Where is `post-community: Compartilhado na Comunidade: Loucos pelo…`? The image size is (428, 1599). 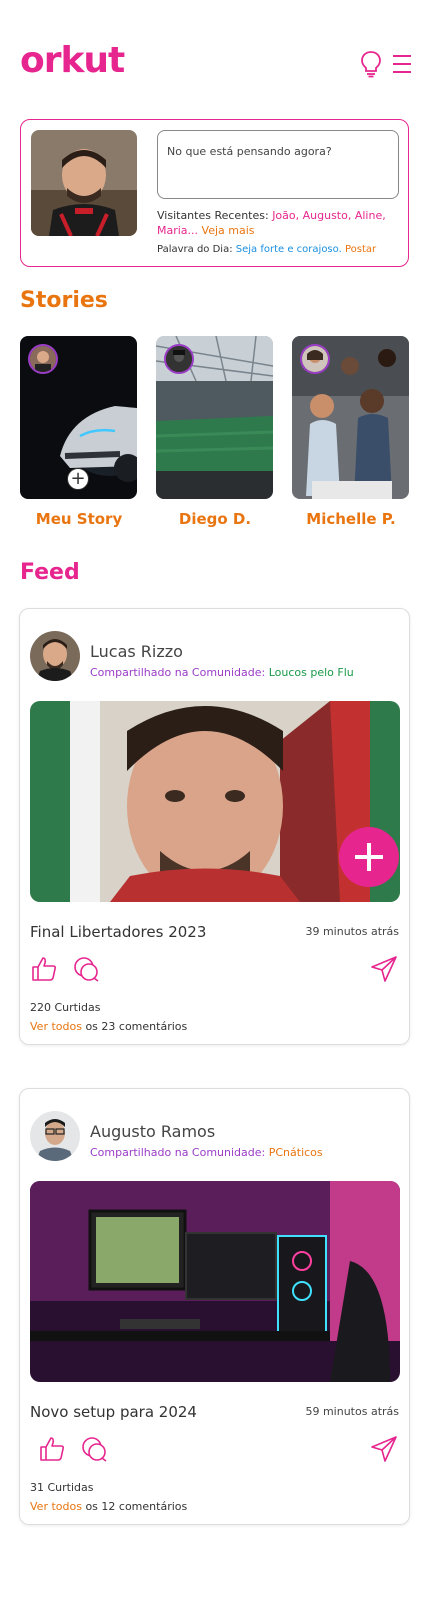 post-community: Compartilhado na Comunidade: Loucos pelo… is located at coordinates (222, 672).